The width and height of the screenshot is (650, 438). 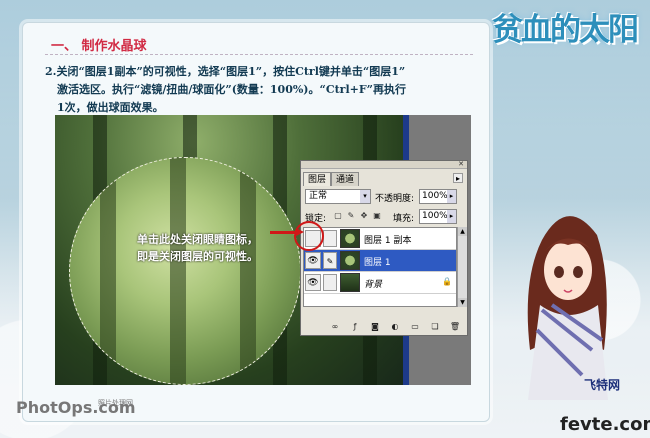 What do you see at coordinates (385, 217) in the screenshot?
I see `lock-fill-row: 锁定: ▢ ✎ ✥ ▣ 填充: 100% ▸` at bounding box center [385, 217].